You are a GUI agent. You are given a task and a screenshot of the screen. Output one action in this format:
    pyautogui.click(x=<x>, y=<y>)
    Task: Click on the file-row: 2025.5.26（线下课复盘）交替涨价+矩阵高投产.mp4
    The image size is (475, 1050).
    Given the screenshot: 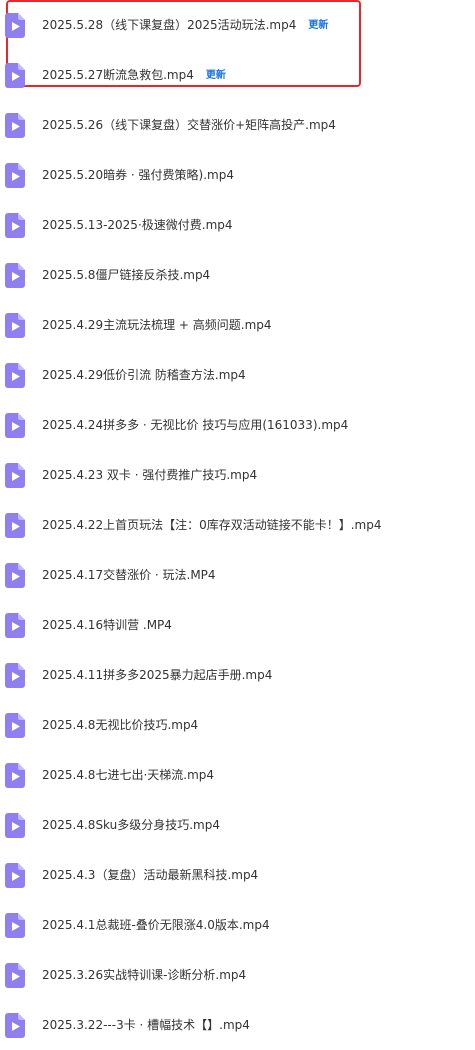 What is the action you would take?
    pyautogui.click(x=237, y=125)
    